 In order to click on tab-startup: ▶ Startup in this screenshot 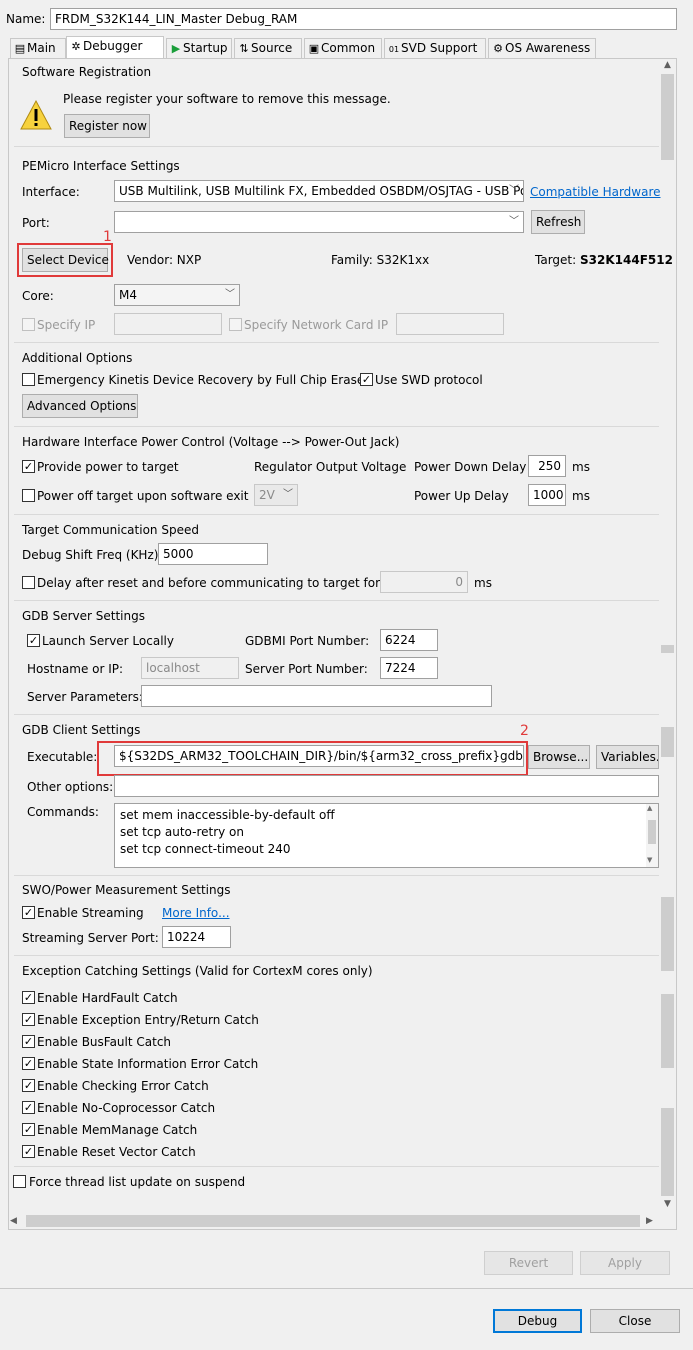, I will do `click(199, 48)`.